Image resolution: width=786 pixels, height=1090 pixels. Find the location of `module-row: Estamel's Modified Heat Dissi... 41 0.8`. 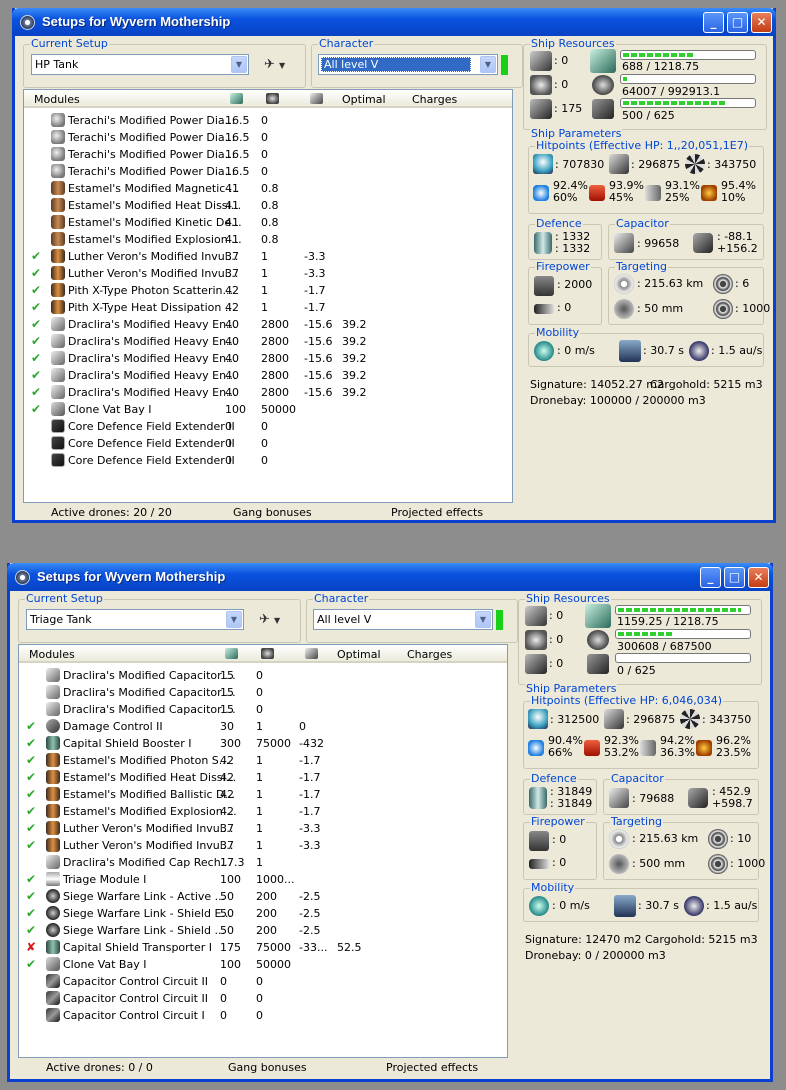

module-row: Estamel's Modified Heat Dissi... 41 0.8 is located at coordinates (268, 205).